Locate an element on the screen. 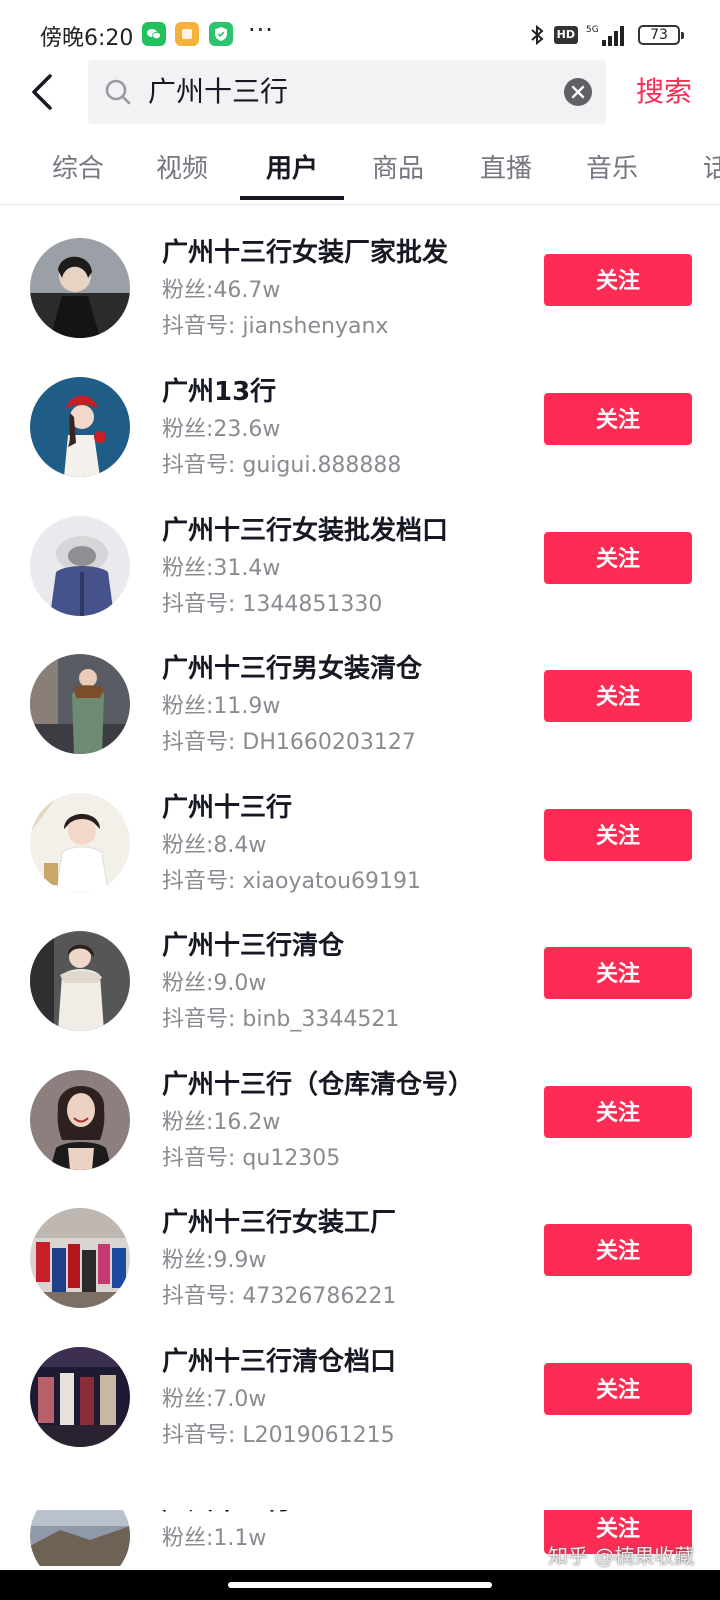 This screenshot has height=1600, width=720. tab-products: 商品 is located at coordinates (398, 169).